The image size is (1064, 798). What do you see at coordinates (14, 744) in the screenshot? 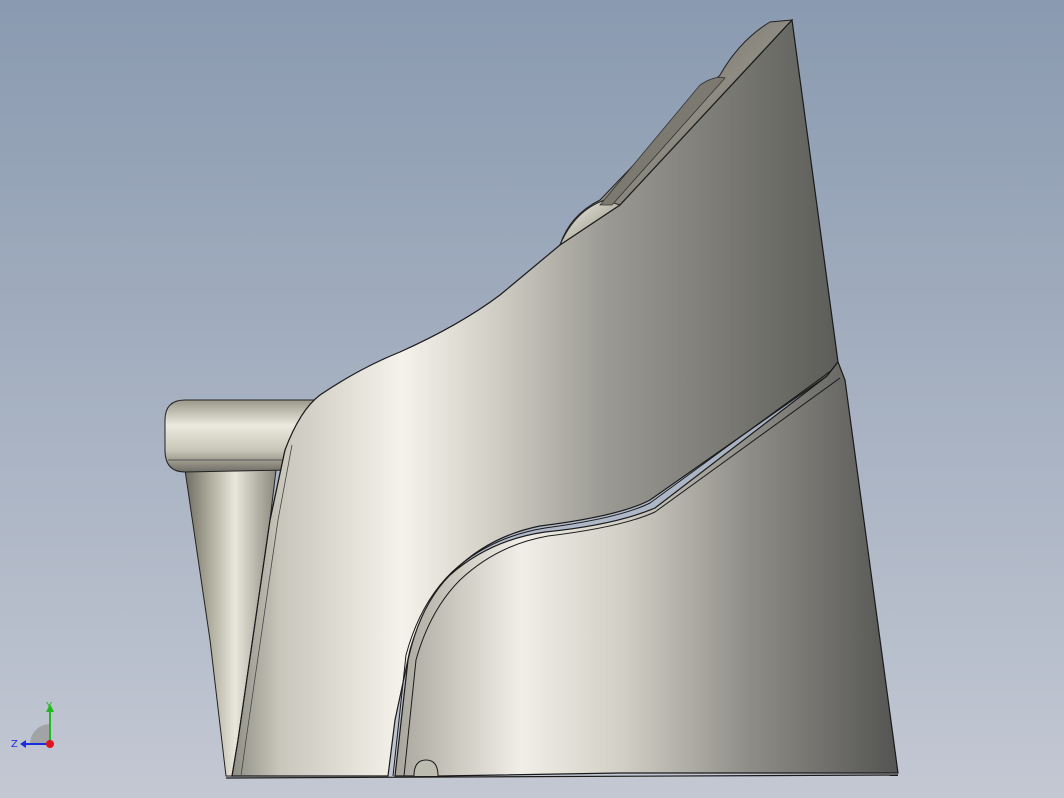
I see `z-axis-label: Z` at bounding box center [14, 744].